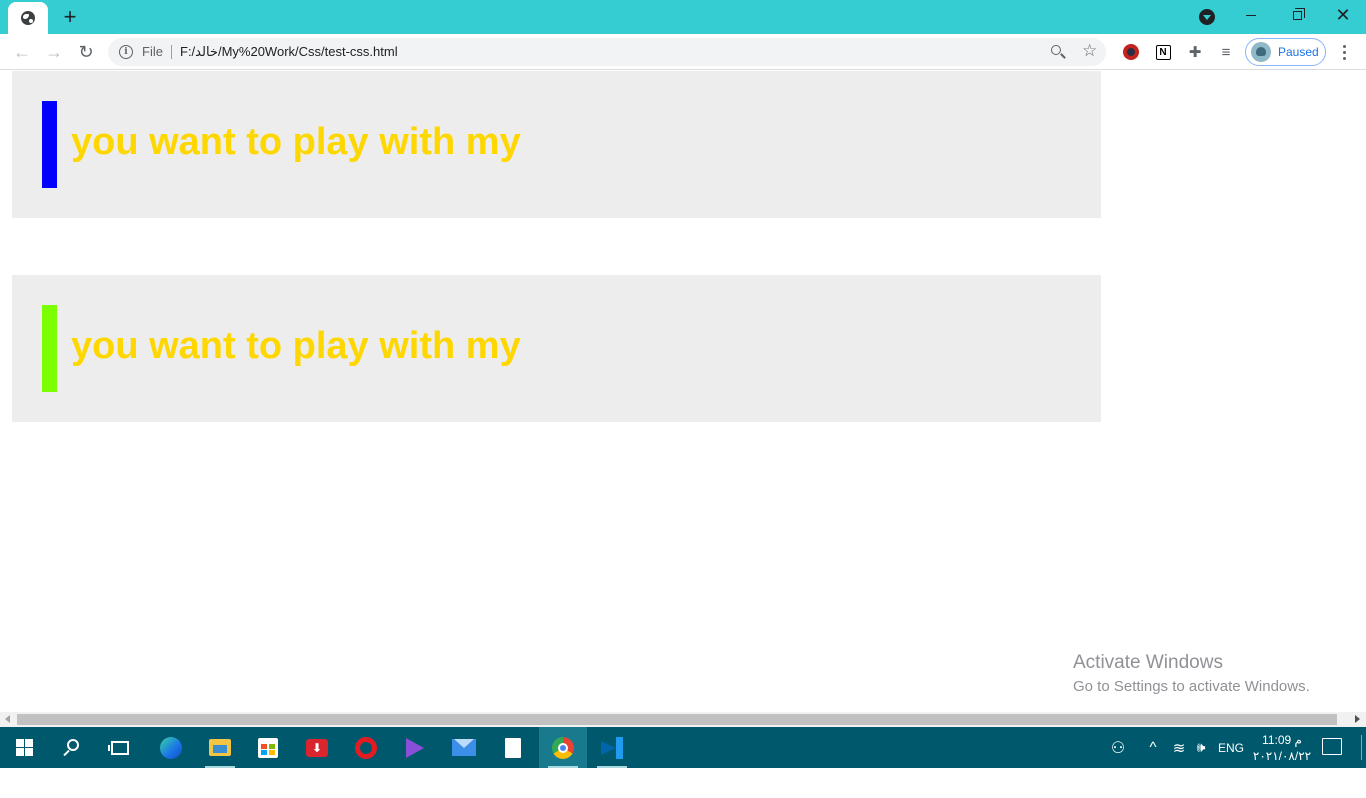 This screenshot has height=798, width=1366. What do you see at coordinates (54, 52) in the screenshot?
I see `forward-button: →` at bounding box center [54, 52].